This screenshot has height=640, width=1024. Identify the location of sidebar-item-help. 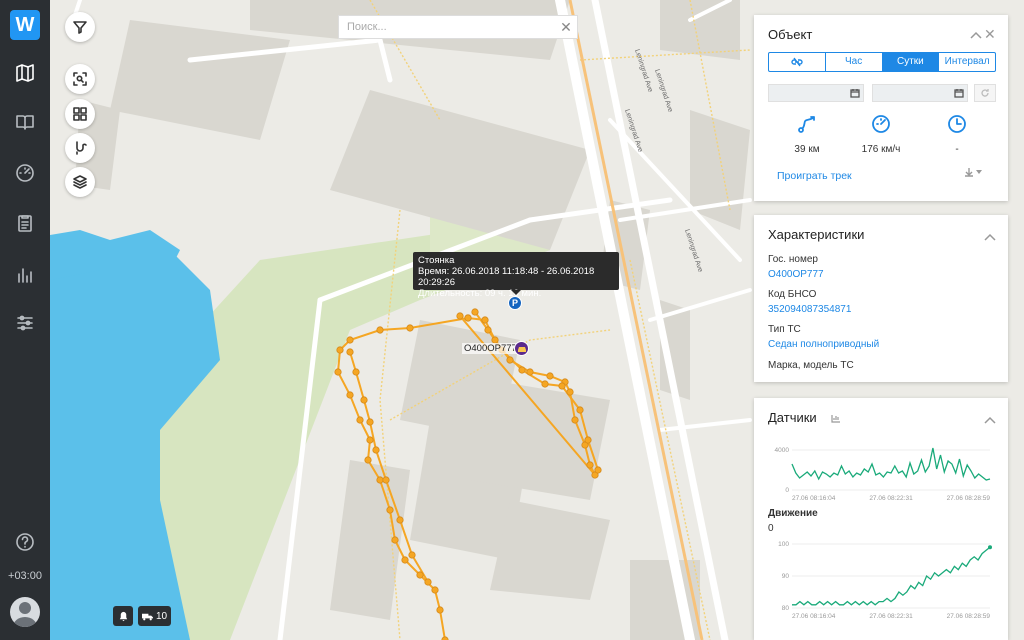
(25, 542).